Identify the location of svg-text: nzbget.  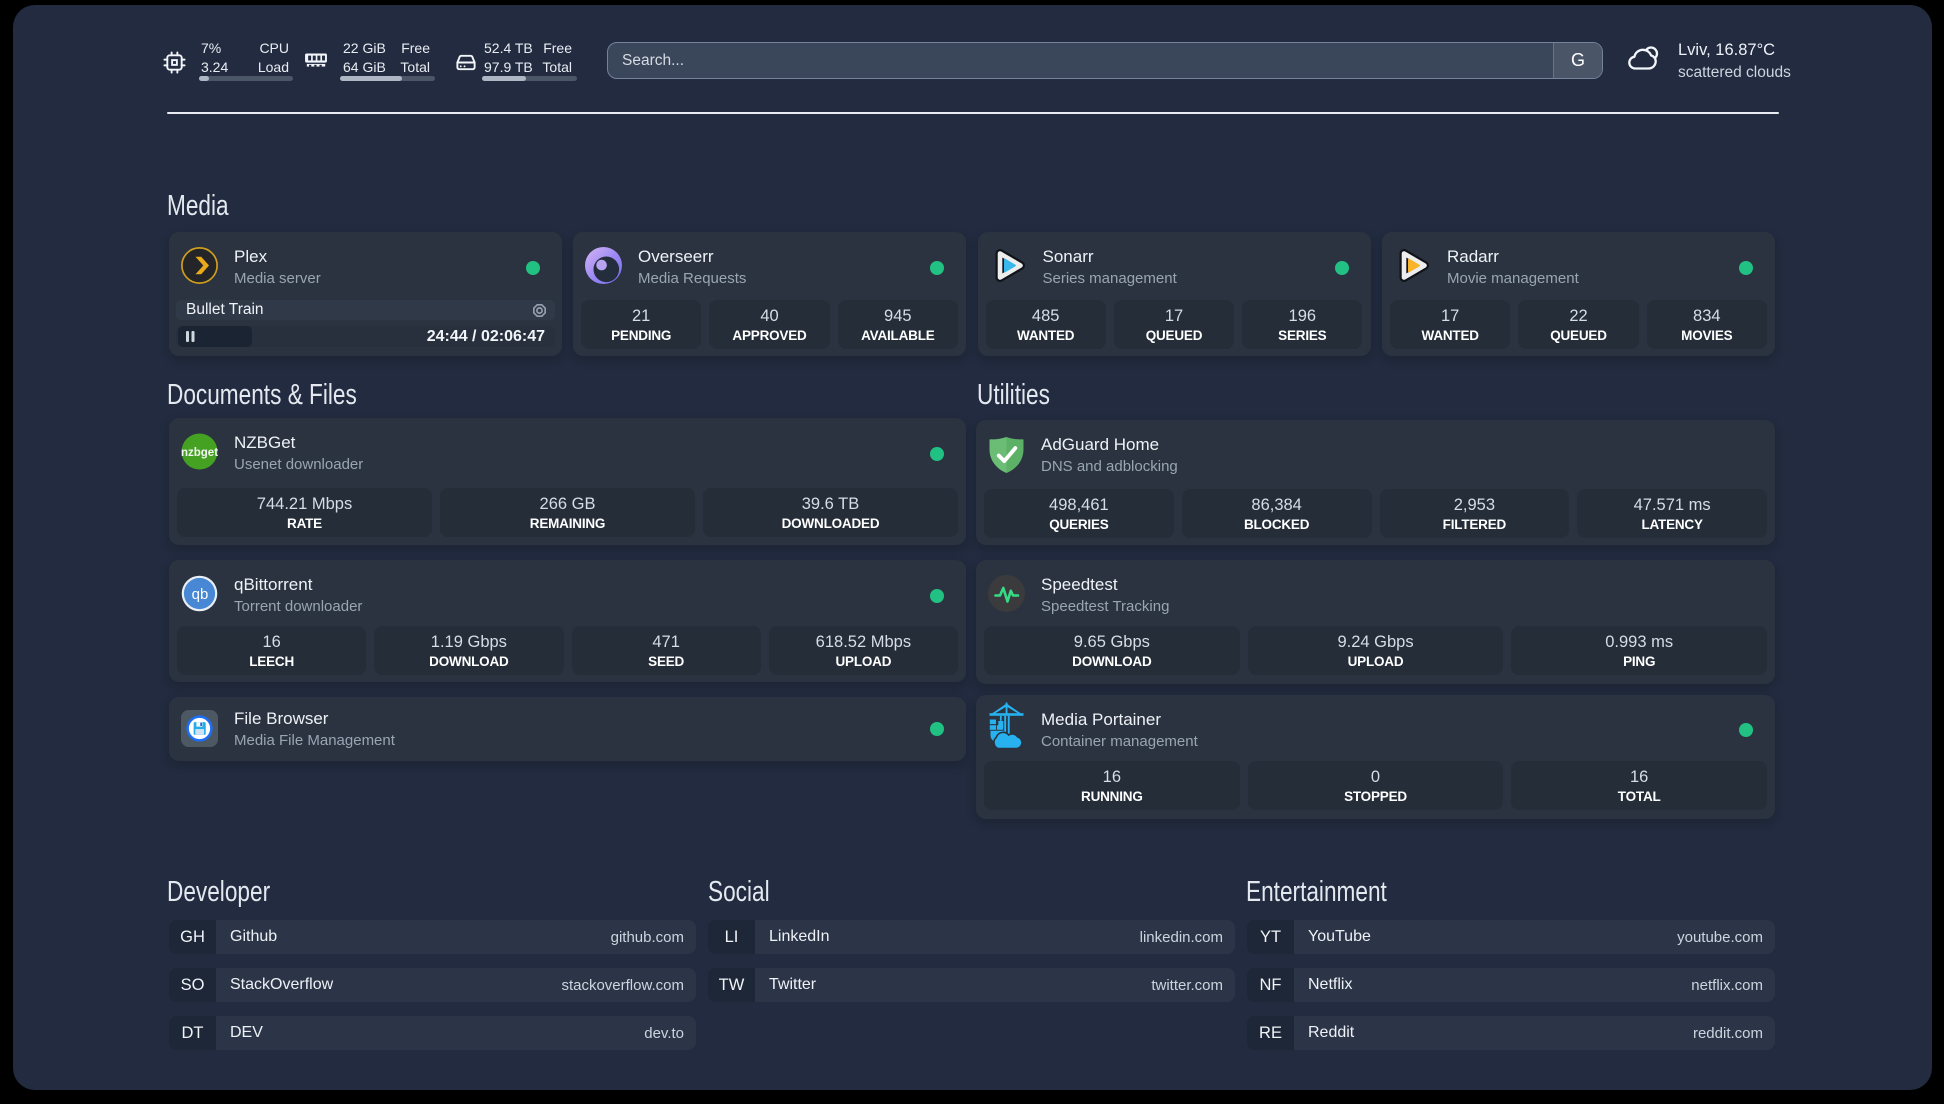
(199, 453).